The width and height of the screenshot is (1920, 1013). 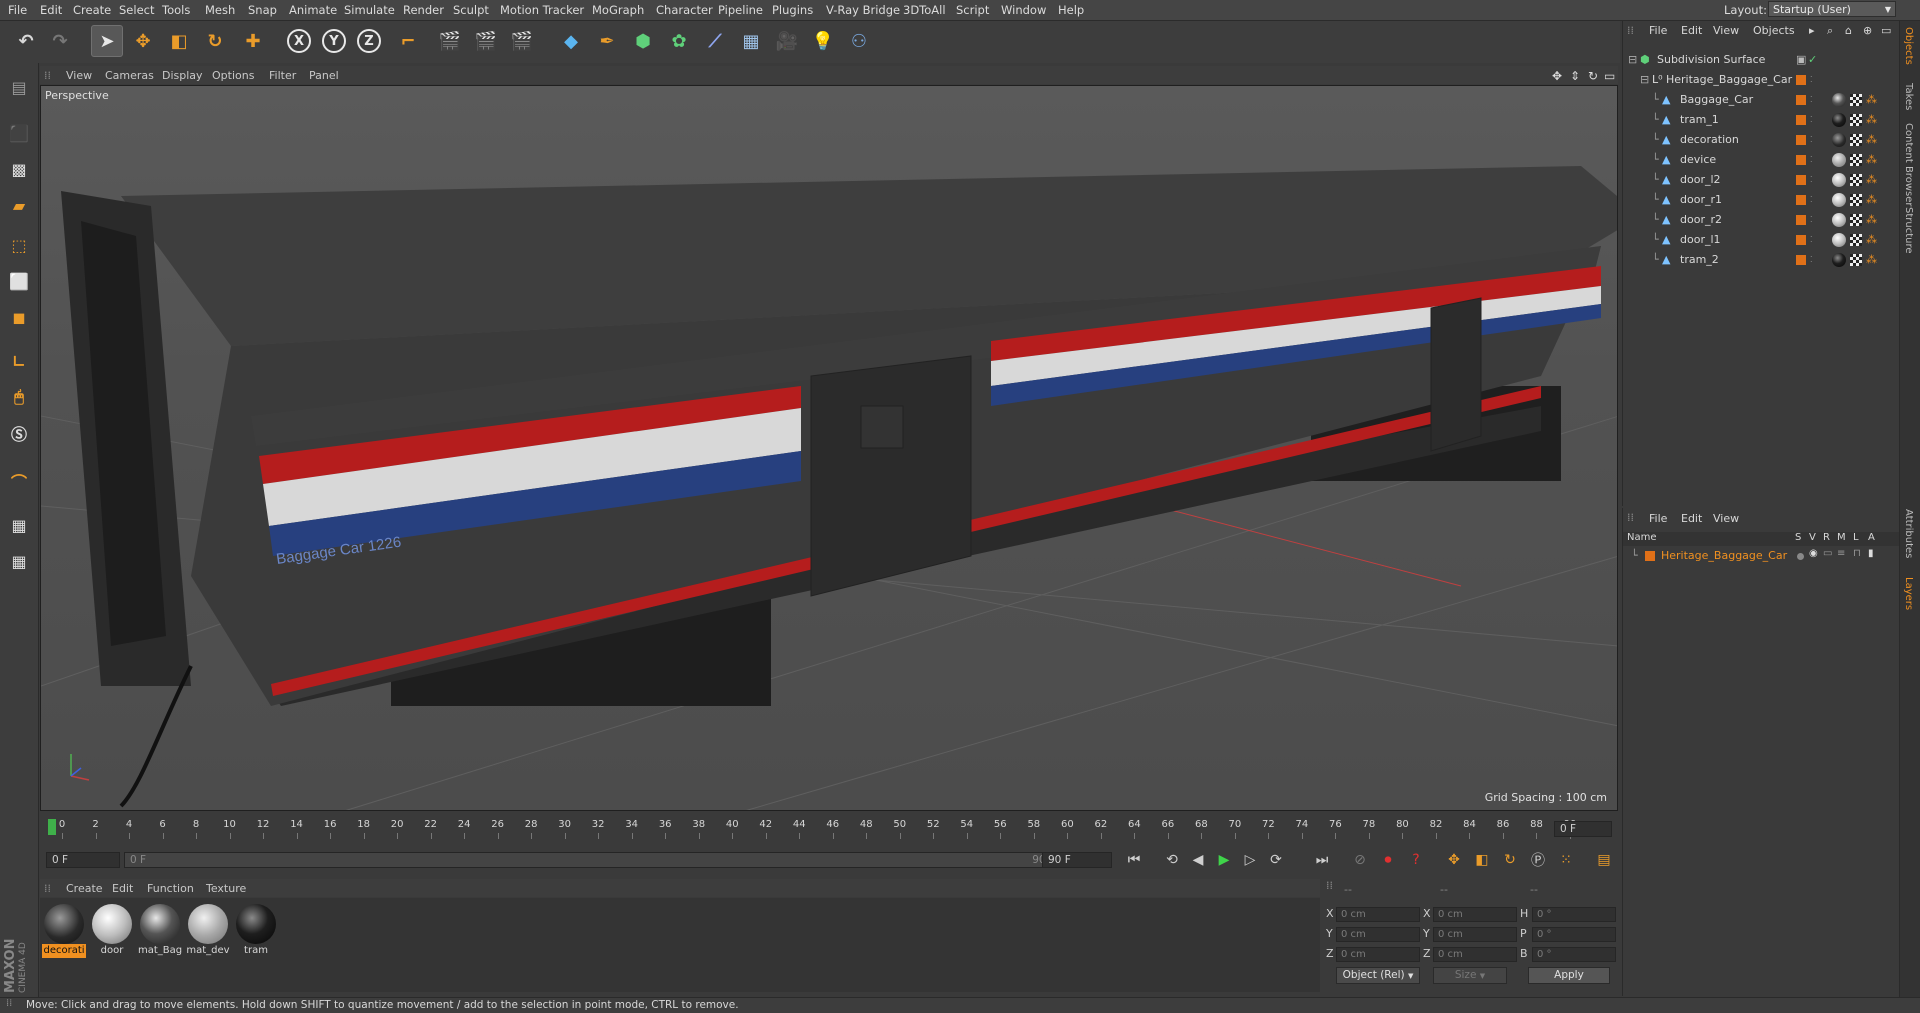 I want to click on menu-render: Render, so click(x=423, y=10).